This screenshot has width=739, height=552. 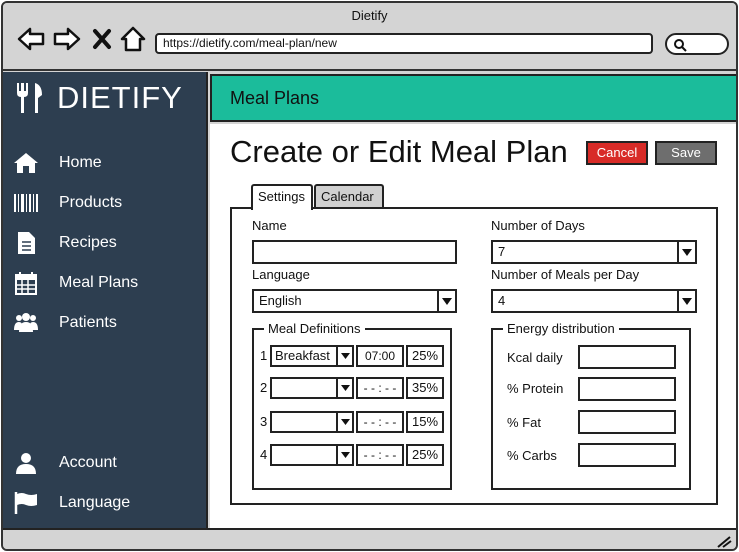 What do you see at coordinates (399, 151) in the screenshot?
I see `page-title: Create or Edit Meal Plan` at bounding box center [399, 151].